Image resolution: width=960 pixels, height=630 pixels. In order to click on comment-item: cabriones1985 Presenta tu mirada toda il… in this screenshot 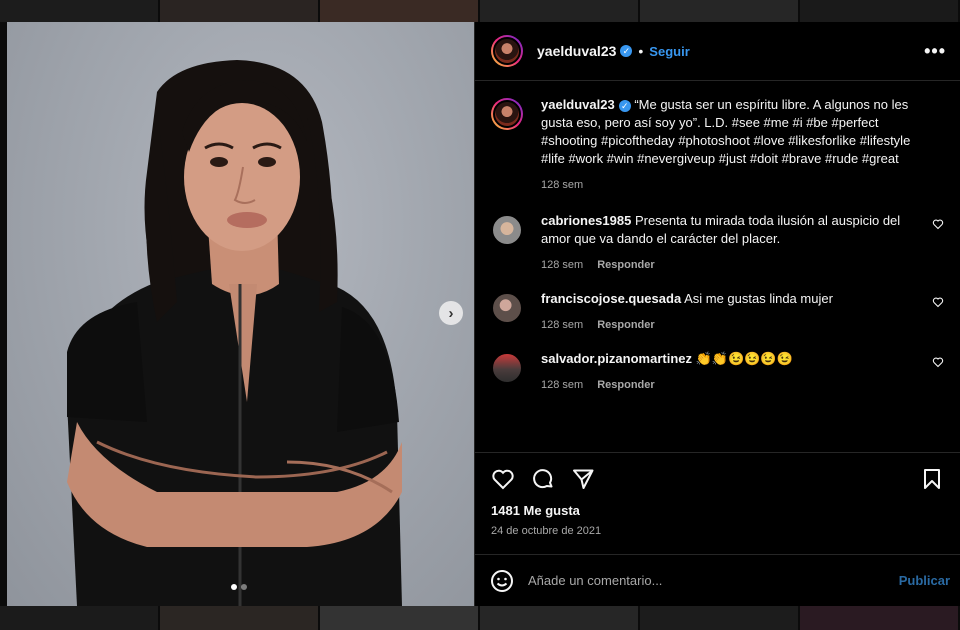, I will do `click(719, 243)`.